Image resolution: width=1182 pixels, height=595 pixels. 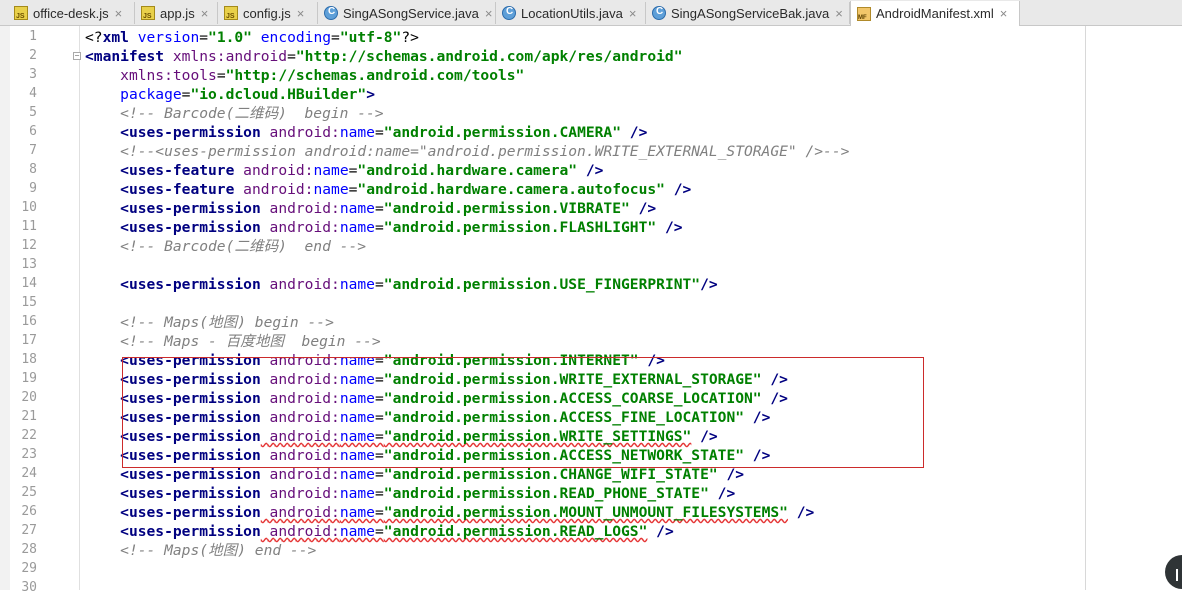 I want to click on tab-app-js: app.js ×, so click(x=176, y=13).